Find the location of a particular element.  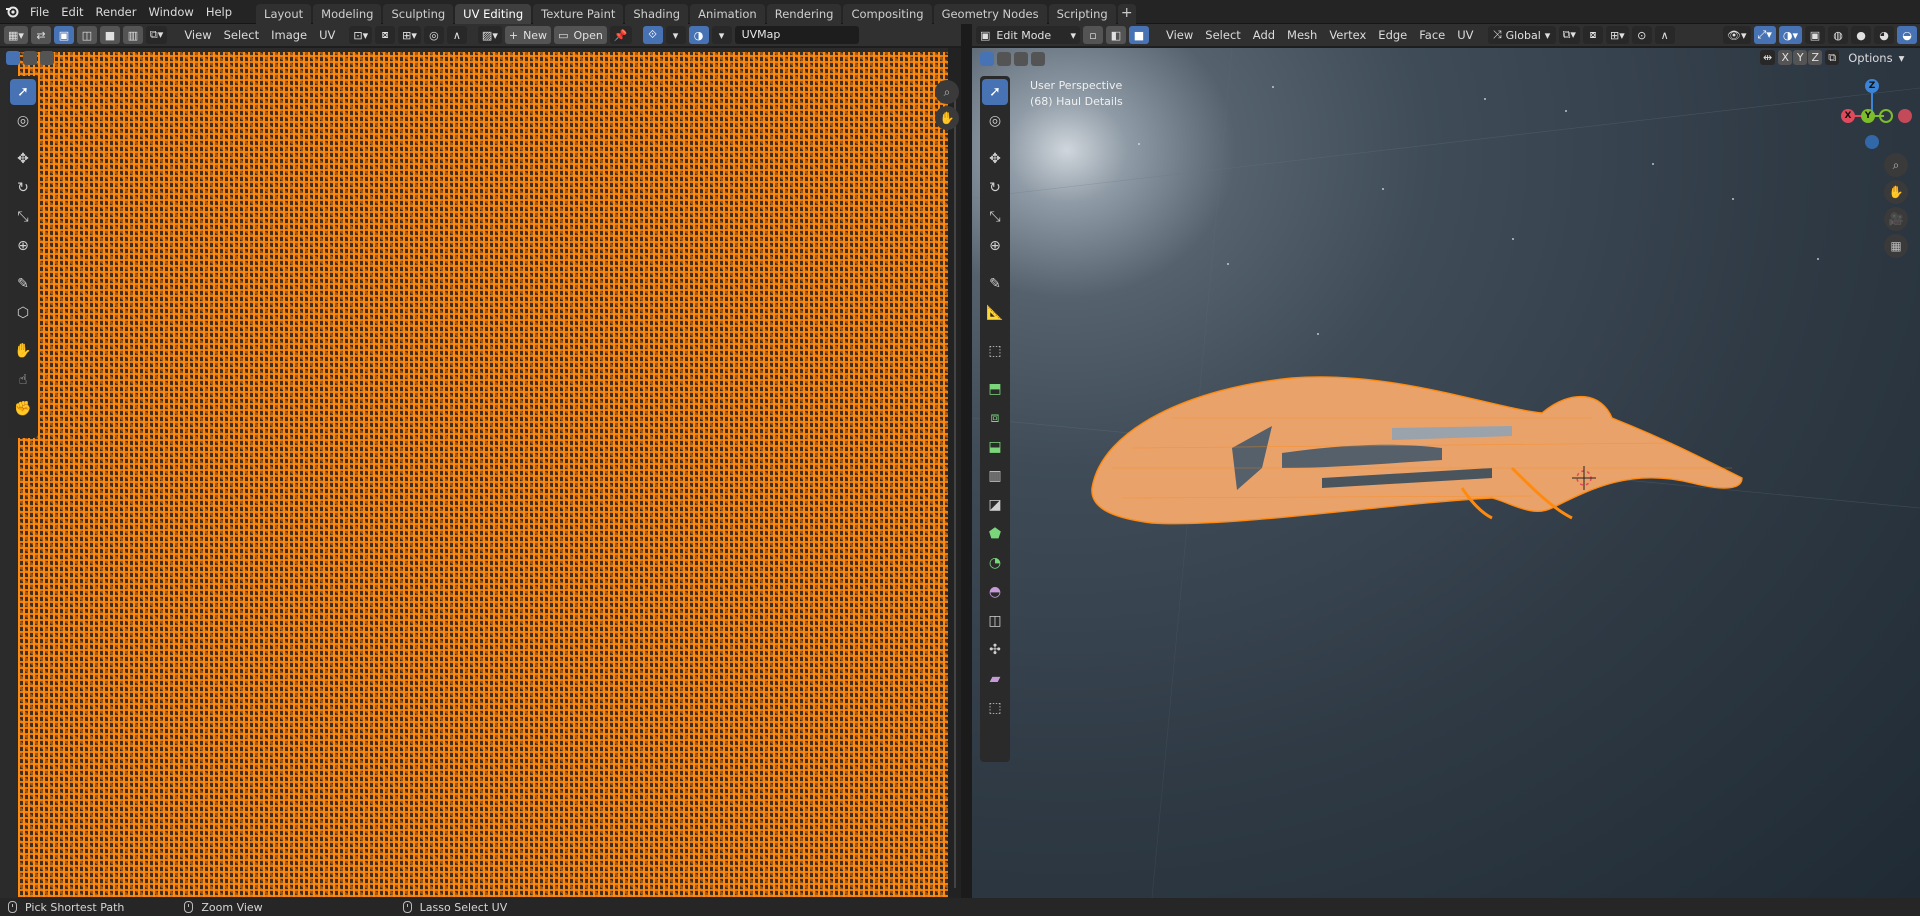

sync-selection-icon: ⇄ is located at coordinates (40, 35).